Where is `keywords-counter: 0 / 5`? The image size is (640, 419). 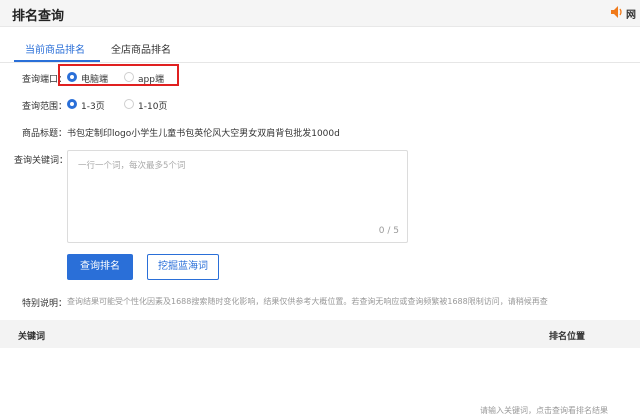 keywords-counter: 0 / 5 is located at coordinates (388, 231).